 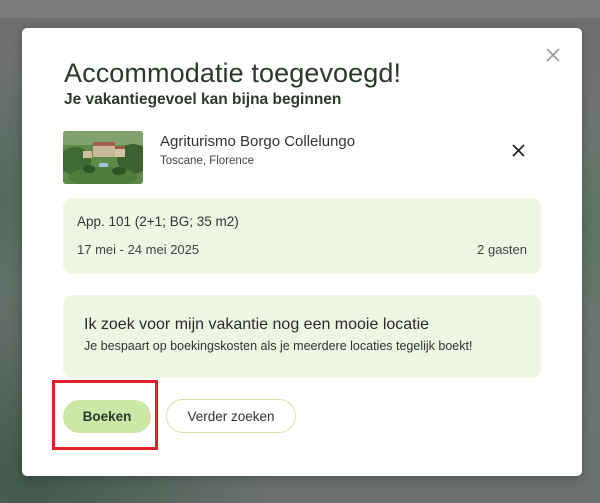 What do you see at coordinates (300, 9) in the screenshot?
I see `backdrop-header` at bounding box center [300, 9].